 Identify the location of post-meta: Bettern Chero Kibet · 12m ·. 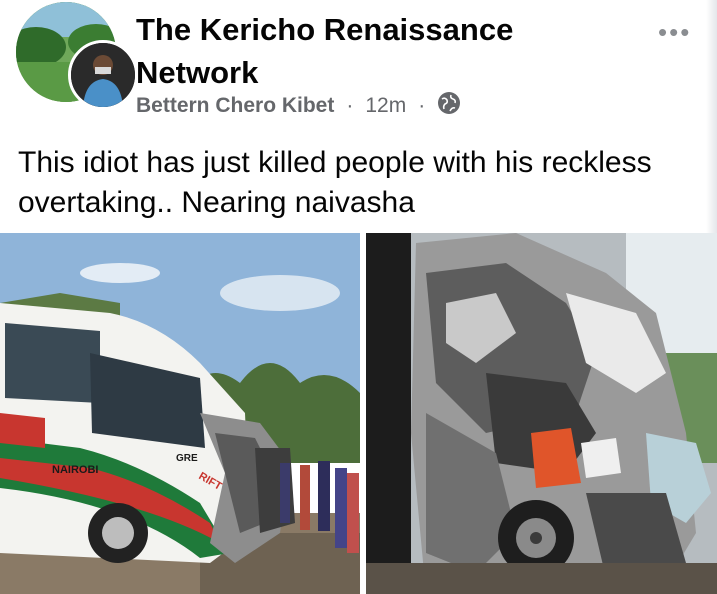
(298, 106).